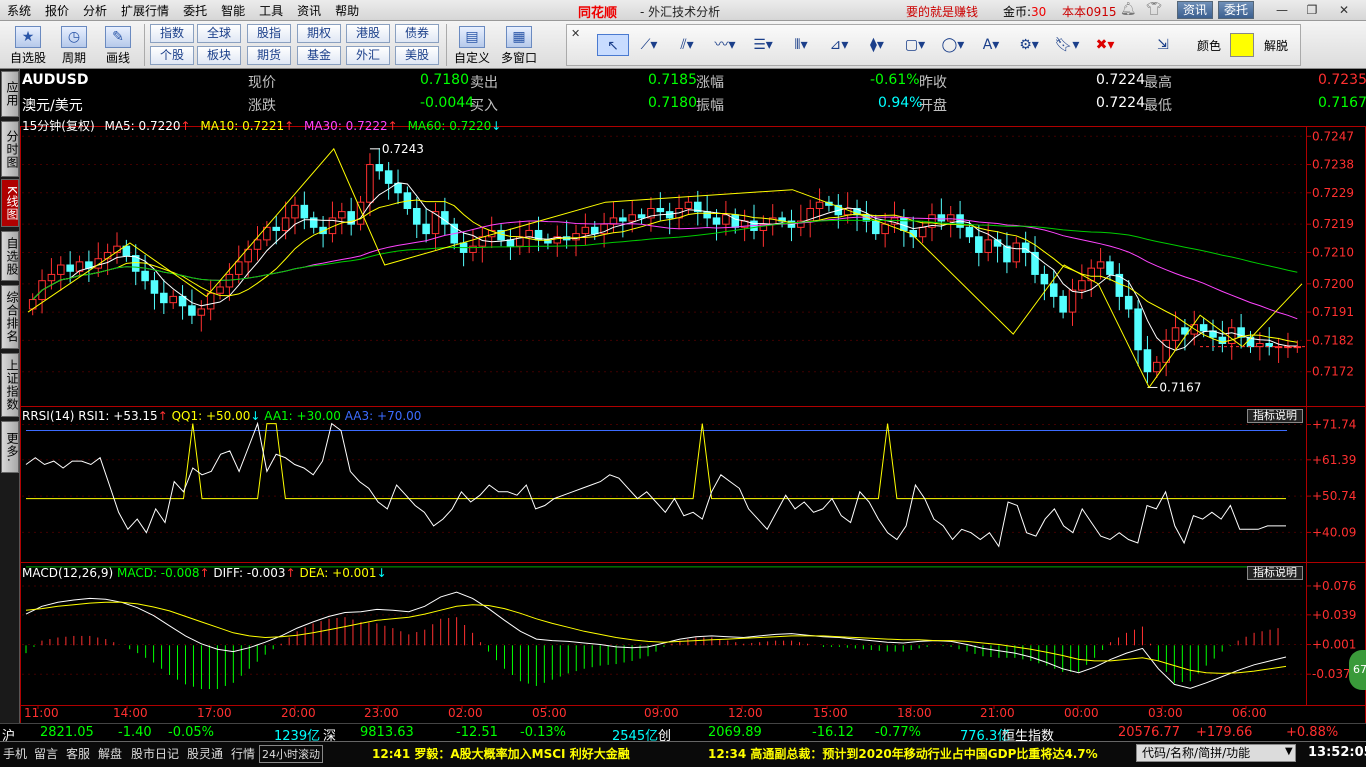  What do you see at coordinates (110, 753) in the screenshot?
I see `status-commentary: 解盘` at bounding box center [110, 753].